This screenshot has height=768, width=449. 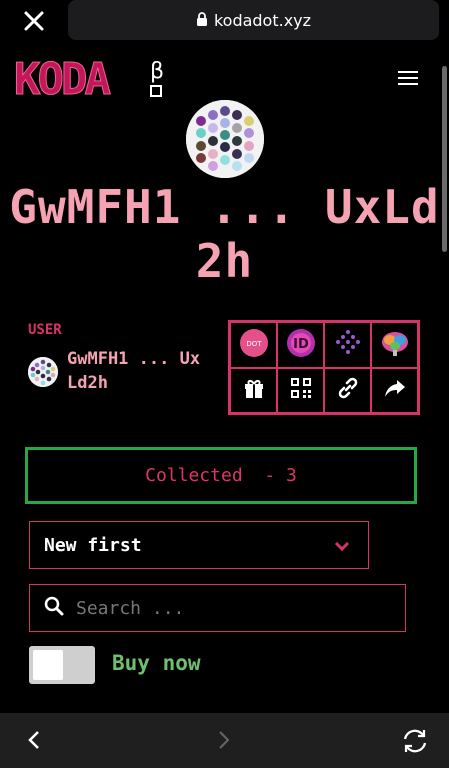 I want to click on external-links-grid: DOT ID, so click(x=324, y=367).